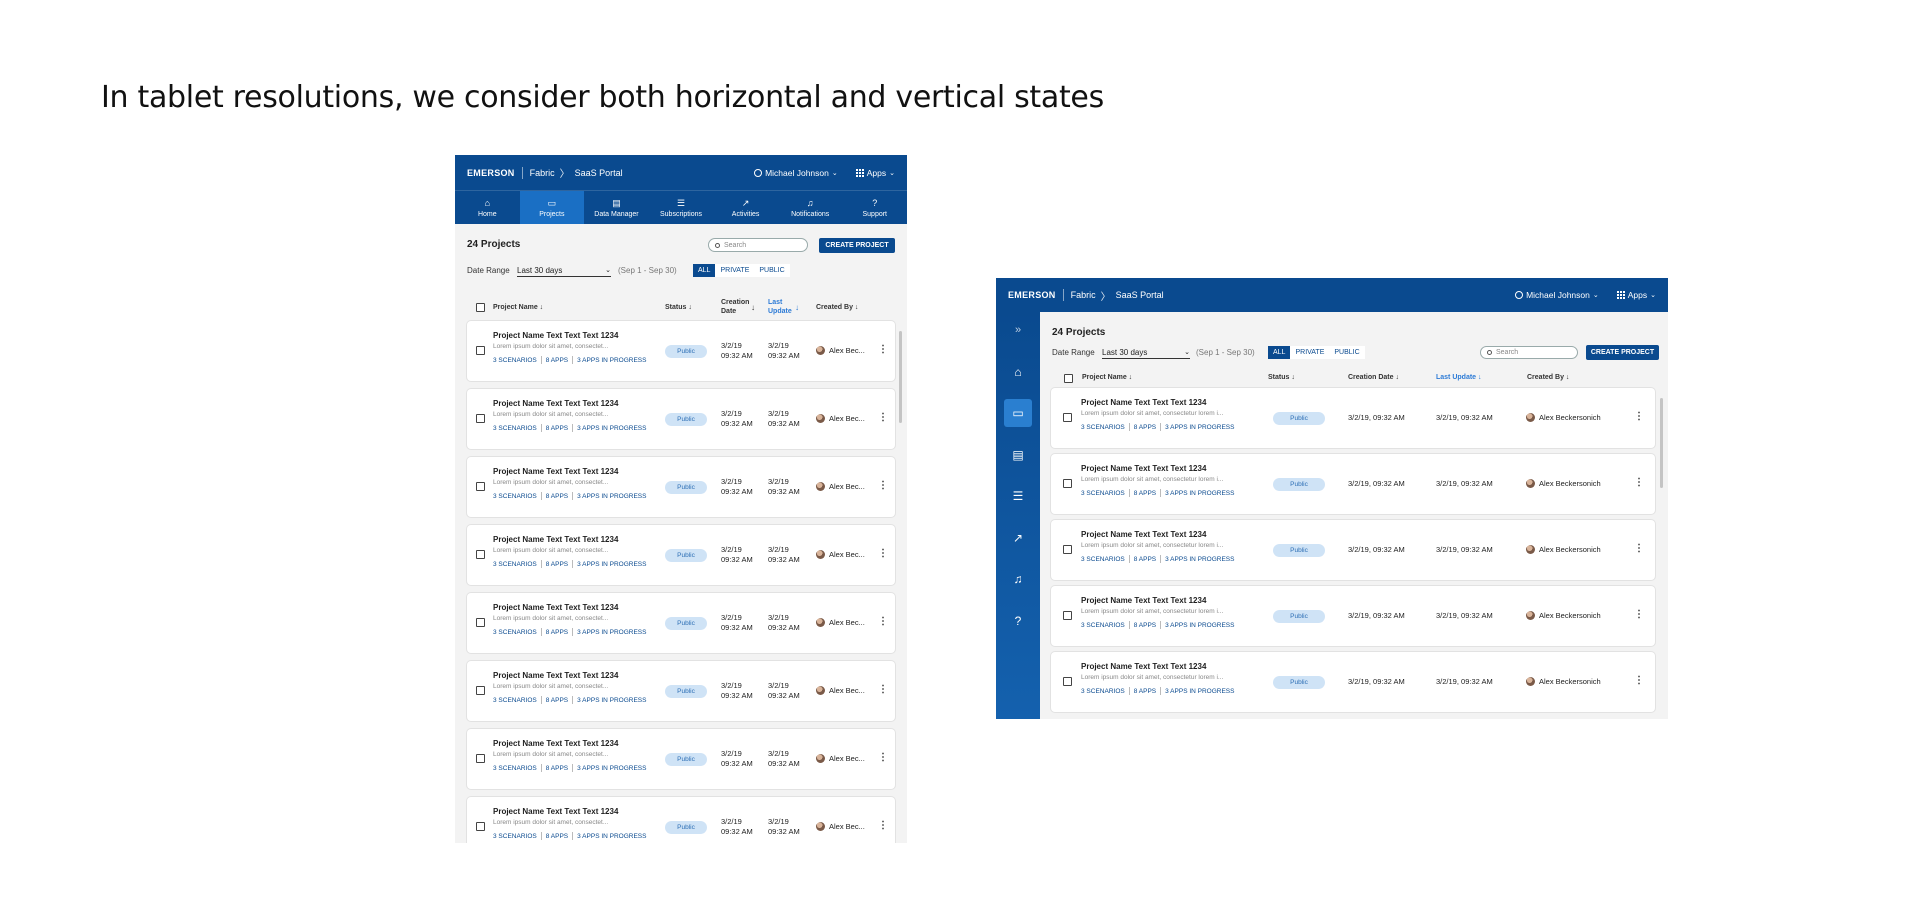  Describe the element at coordinates (1146, 352) in the screenshot. I see `date-range-select: Last 30 days ⌄` at that location.